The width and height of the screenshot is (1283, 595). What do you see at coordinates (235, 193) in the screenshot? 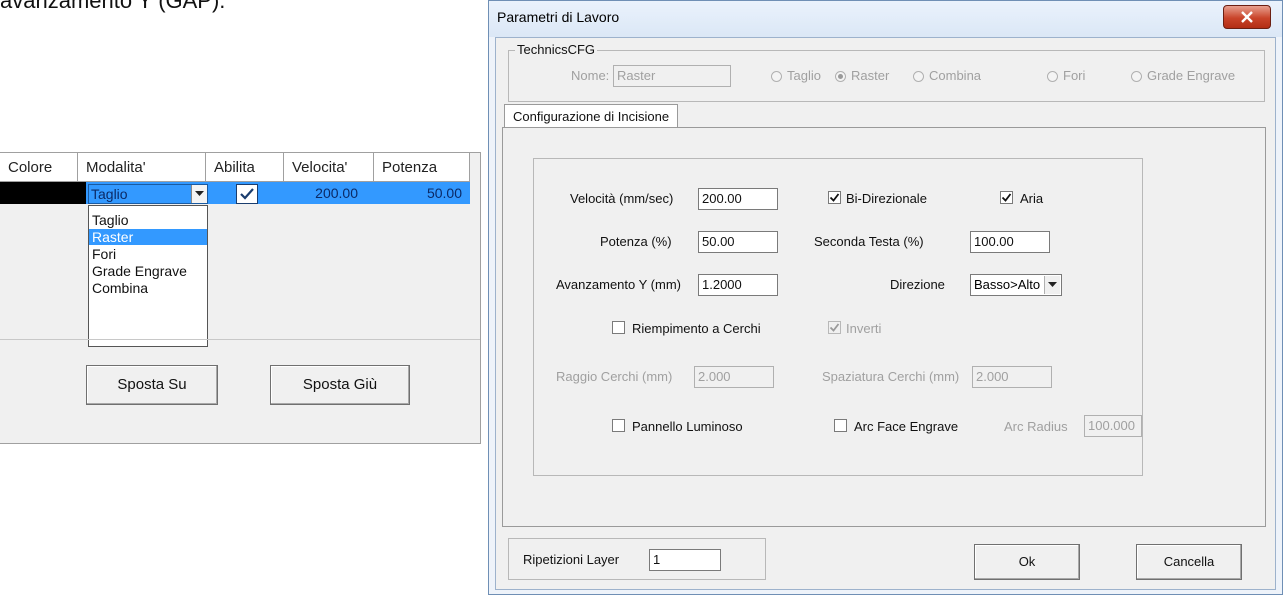
I see `table-row: Taglio 200.00 50.00` at bounding box center [235, 193].